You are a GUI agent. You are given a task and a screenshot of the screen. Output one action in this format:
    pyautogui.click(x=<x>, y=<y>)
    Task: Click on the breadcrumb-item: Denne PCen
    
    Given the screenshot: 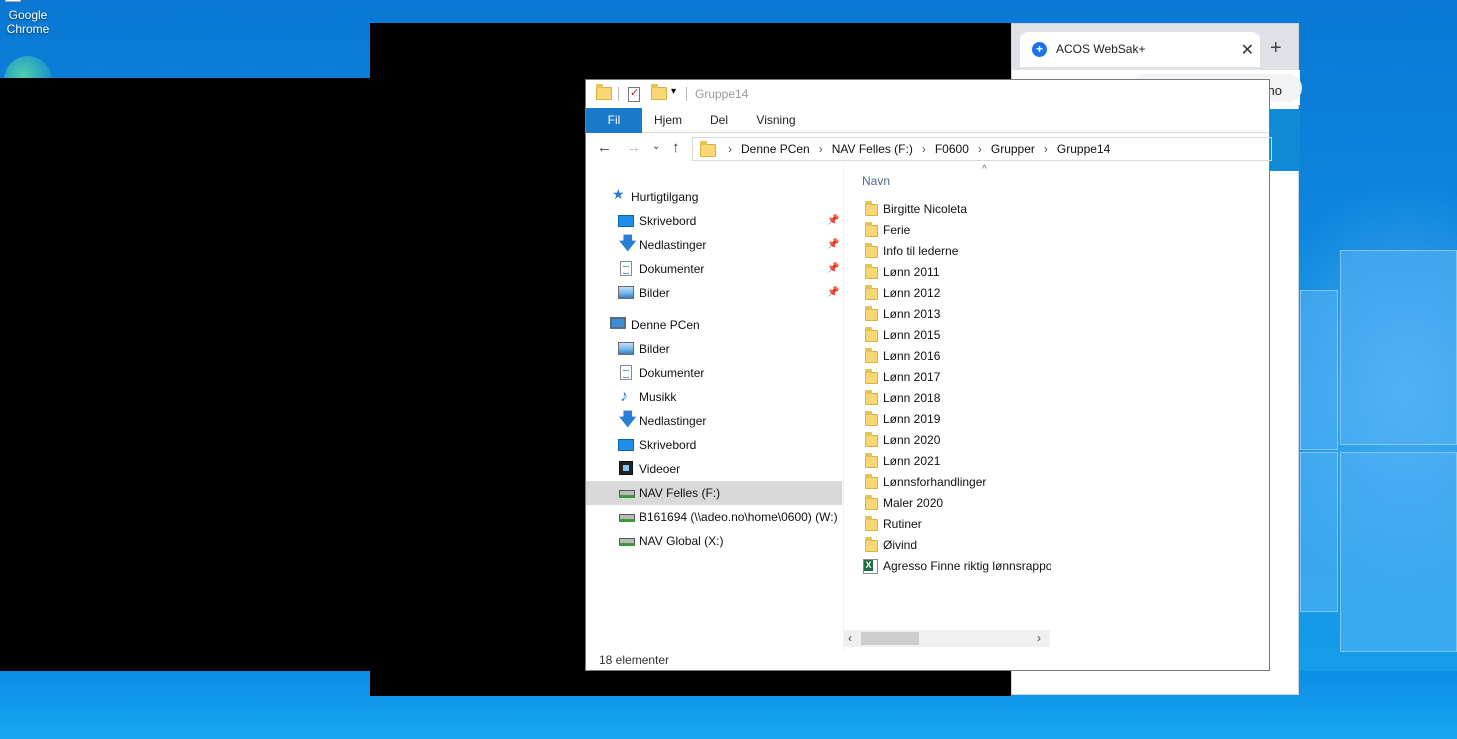 What is the action you would take?
    pyautogui.click(x=775, y=149)
    